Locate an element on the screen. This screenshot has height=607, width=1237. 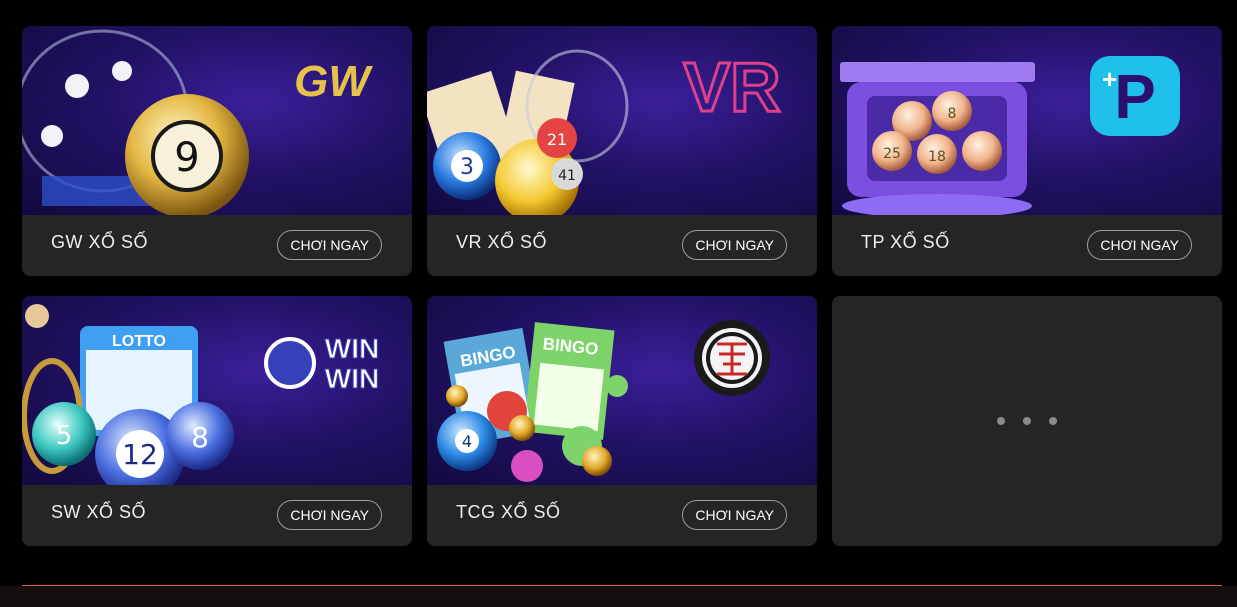
lottery-card-tp: 8 25 18 P + TP XỔ SỐ CHƠI NGAY is located at coordinates (1027, 151).